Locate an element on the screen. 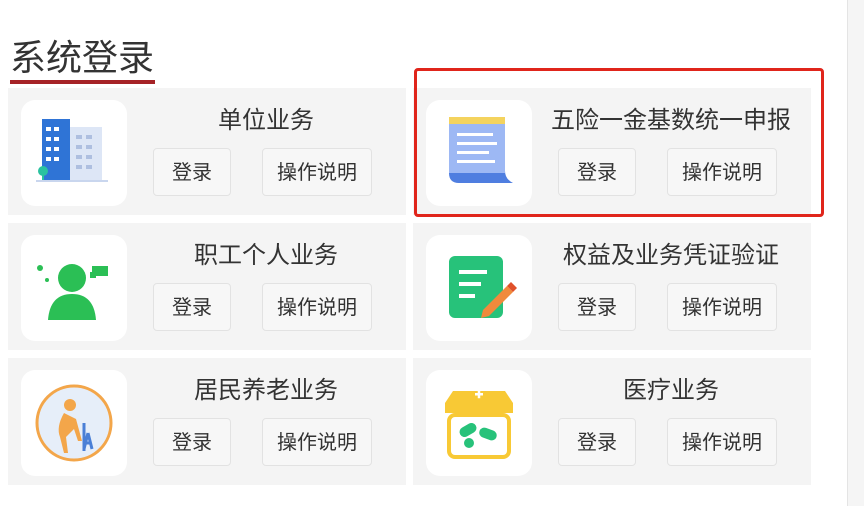 The image size is (864, 506). pharmacy-icon is located at coordinates (479, 423).